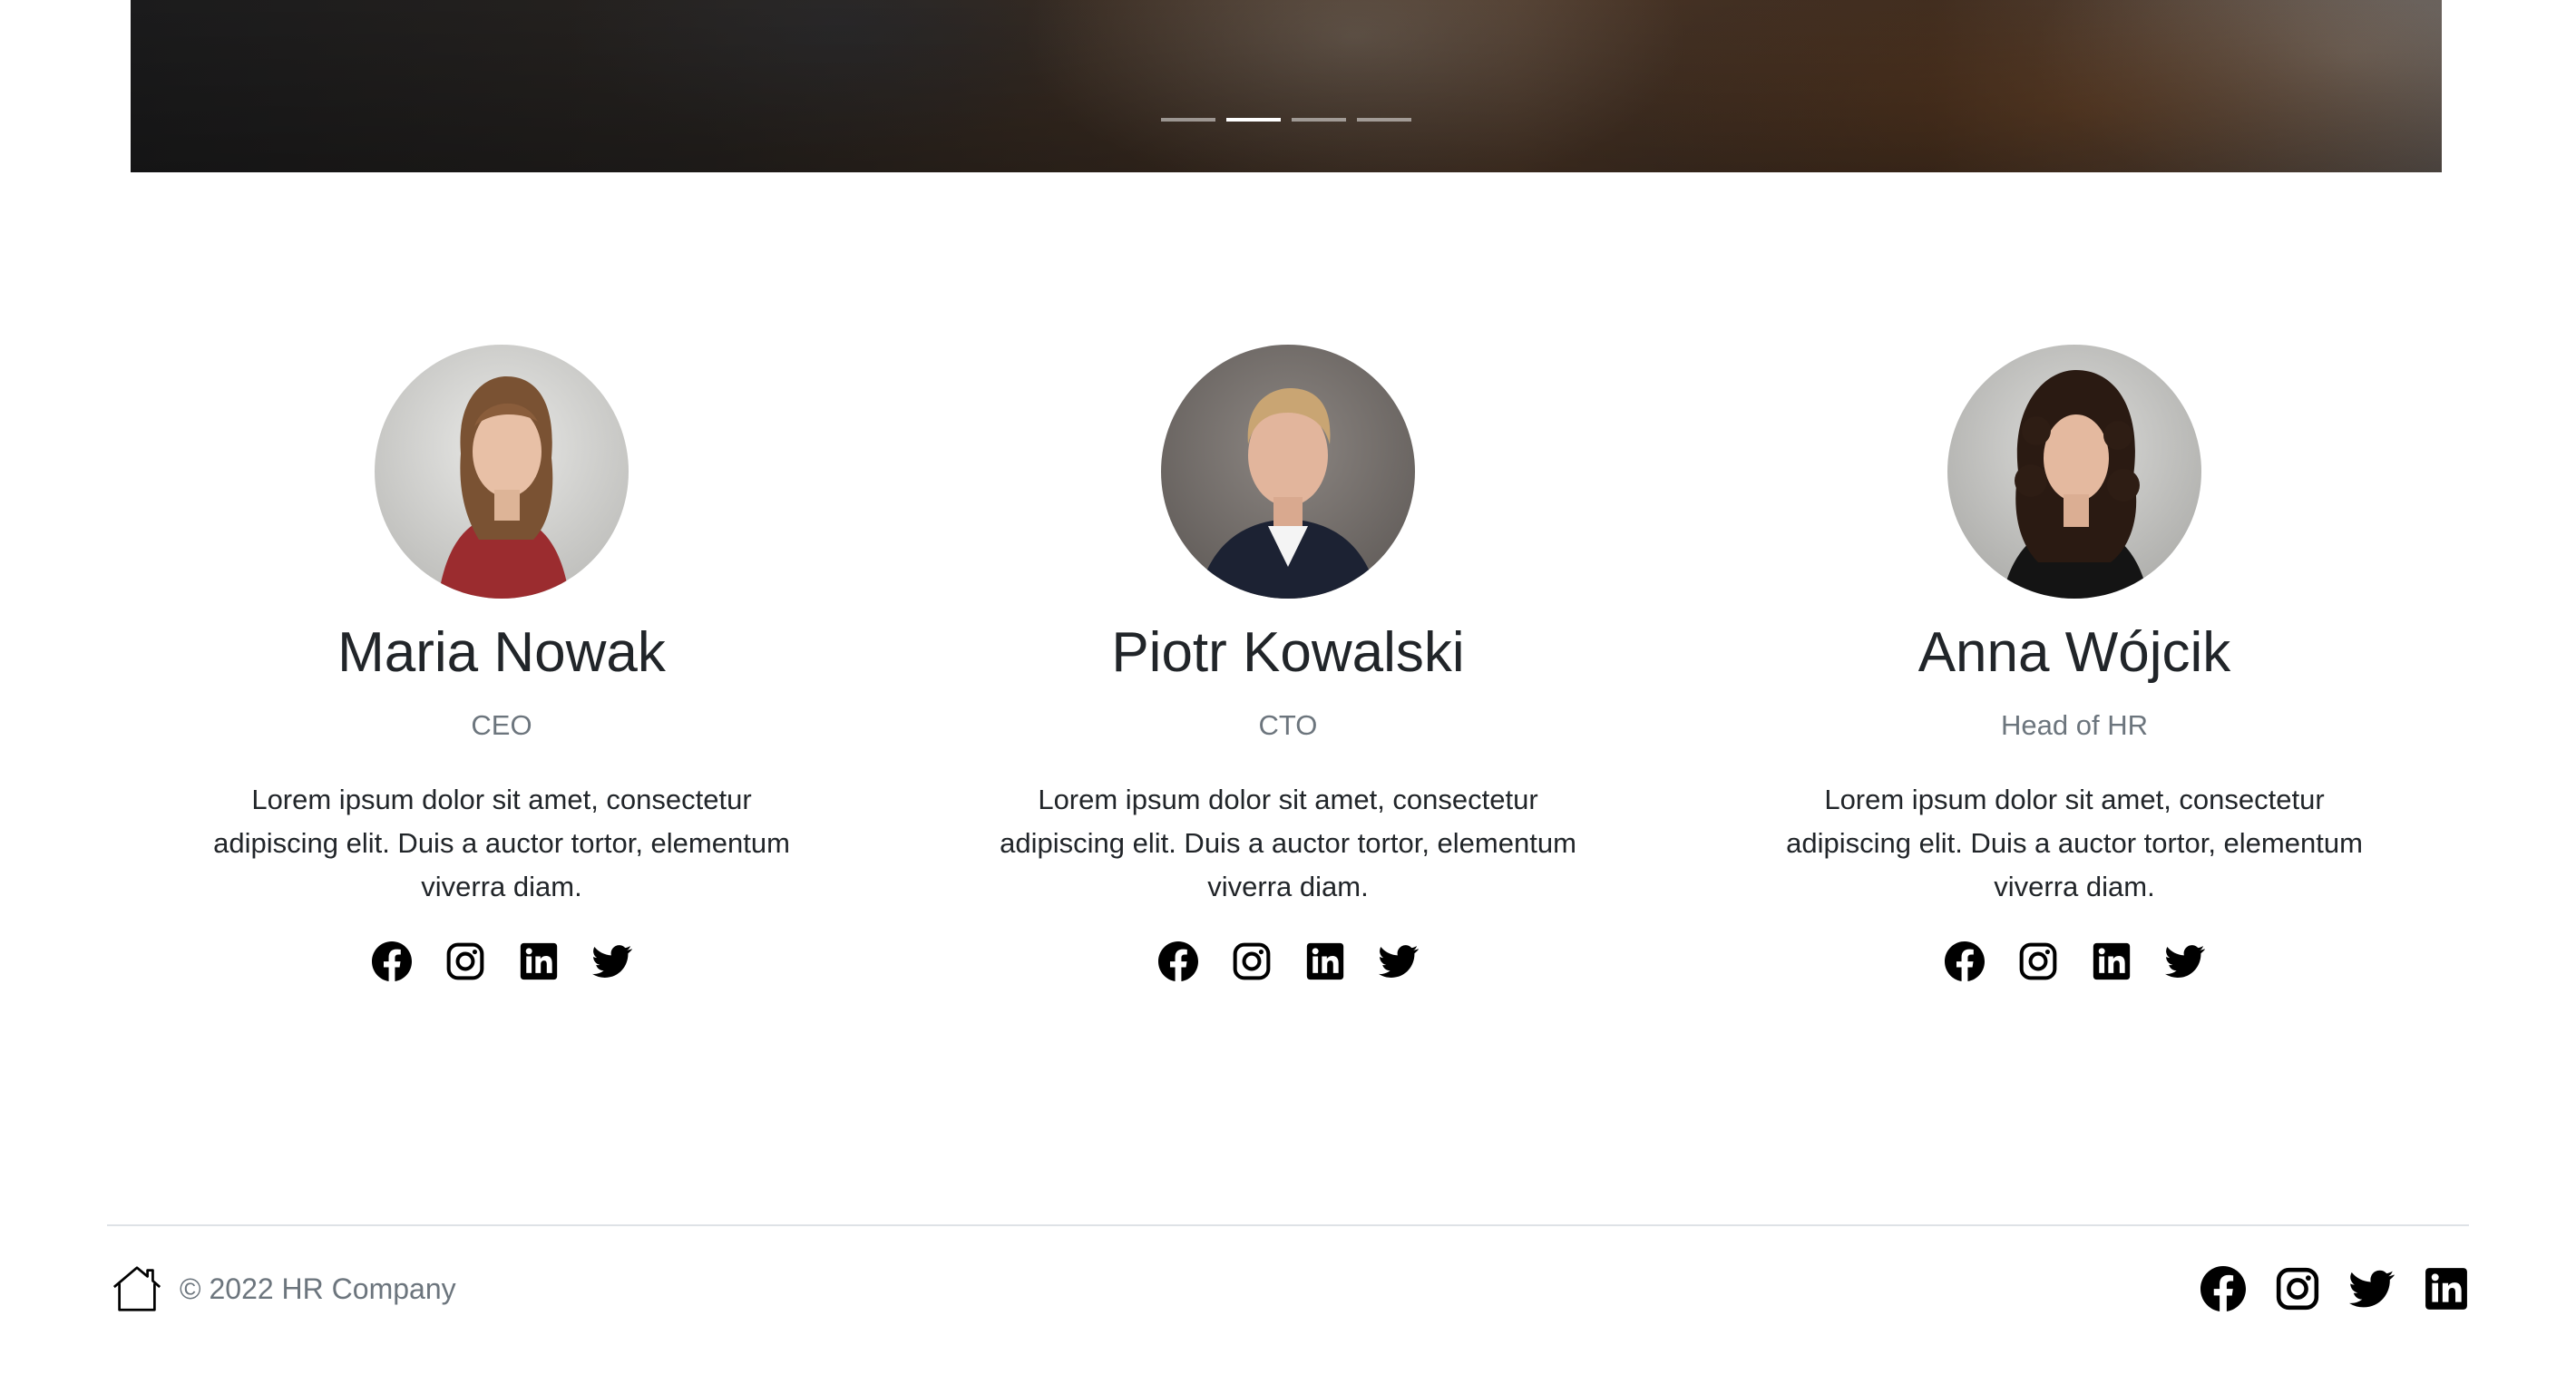 This screenshot has height=1384, width=2576. I want to click on copyright-text: © 2022 HR Company, so click(318, 1289).